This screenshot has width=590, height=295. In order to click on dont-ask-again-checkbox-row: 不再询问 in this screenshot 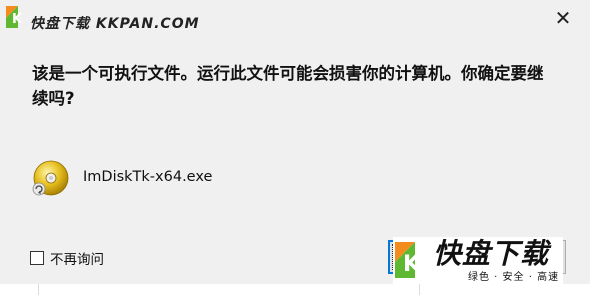, I will do `click(67, 258)`.